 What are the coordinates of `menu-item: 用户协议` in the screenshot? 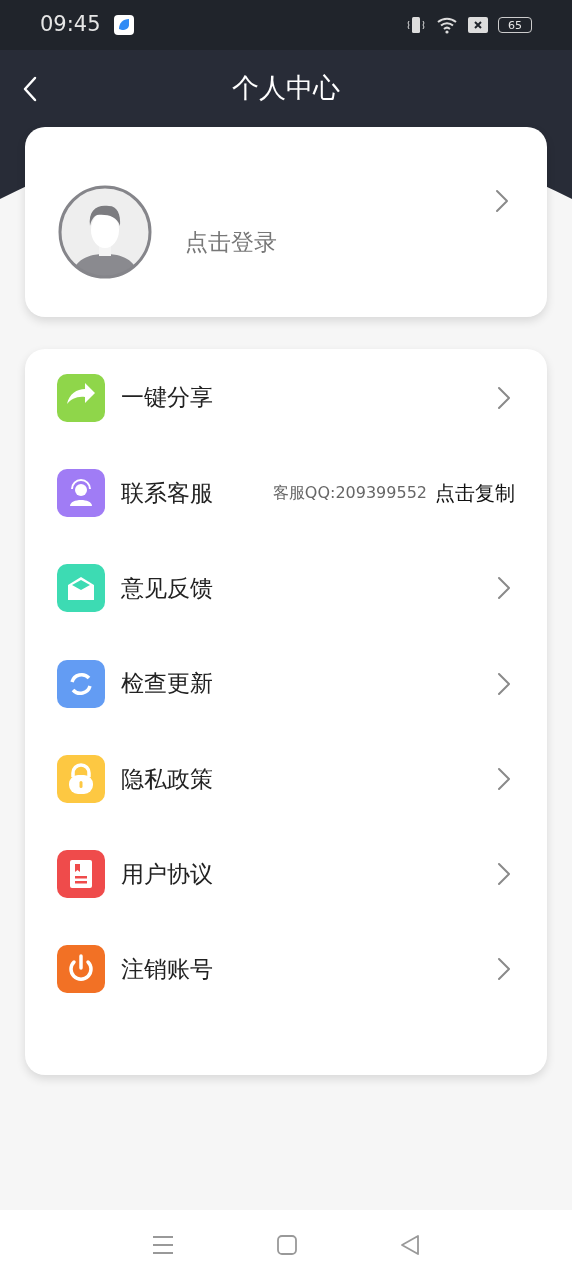 It's located at (286, 874).